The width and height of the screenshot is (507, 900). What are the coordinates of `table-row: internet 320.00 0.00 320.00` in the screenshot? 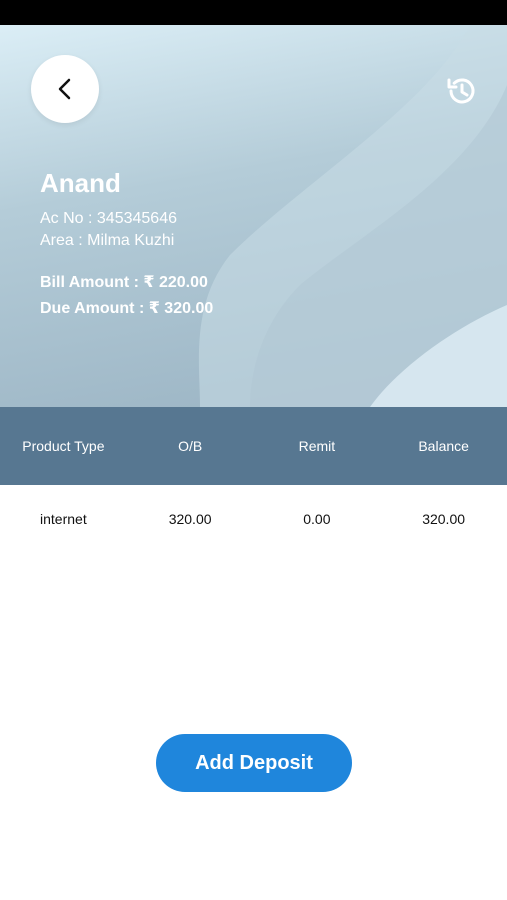 It's located at (253, 519).